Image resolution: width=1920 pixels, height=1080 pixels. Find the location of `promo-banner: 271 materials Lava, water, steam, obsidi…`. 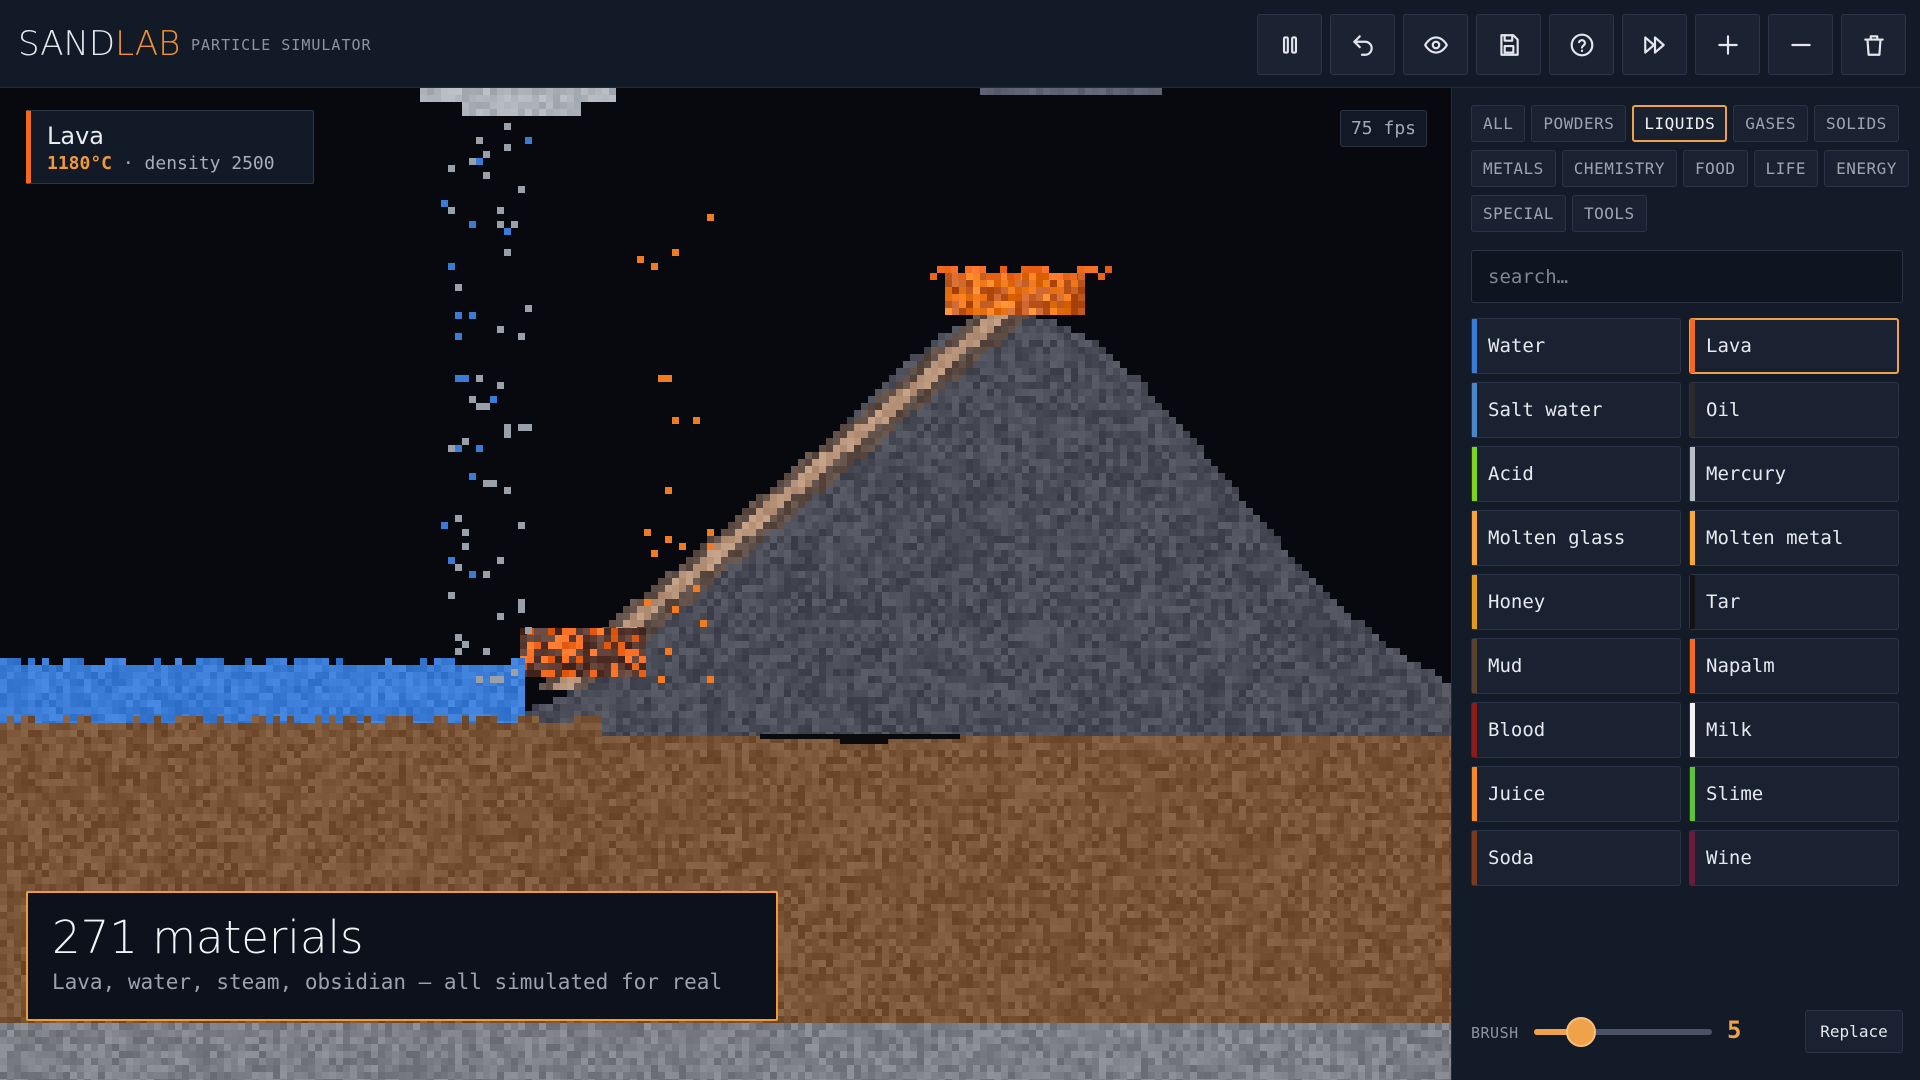

promo-banner: 271 materials Lava, water, steam, obsidi… is located at coordinates (402, 956).